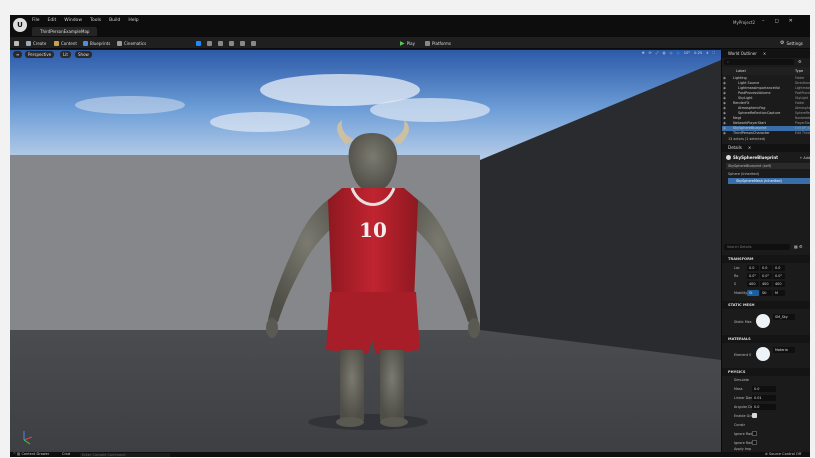 Image resolution: width=815 pixels, height=458 pixels. Describe the element at coordinates (800, 61) in the screenshot. I see `outliner-settings-icon: ⚙` at that location.